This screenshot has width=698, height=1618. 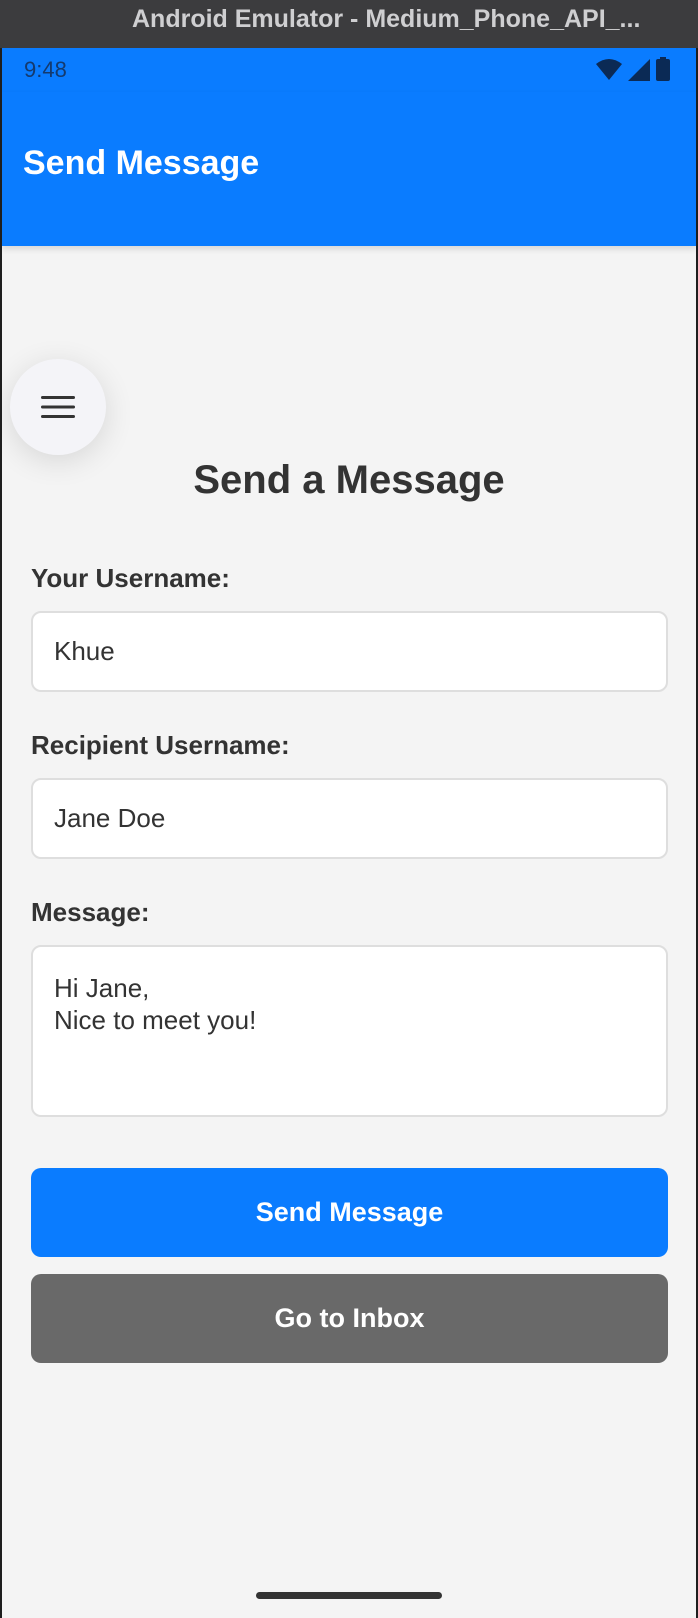 I want to click on menu-icon, so click(x=58, y=407).